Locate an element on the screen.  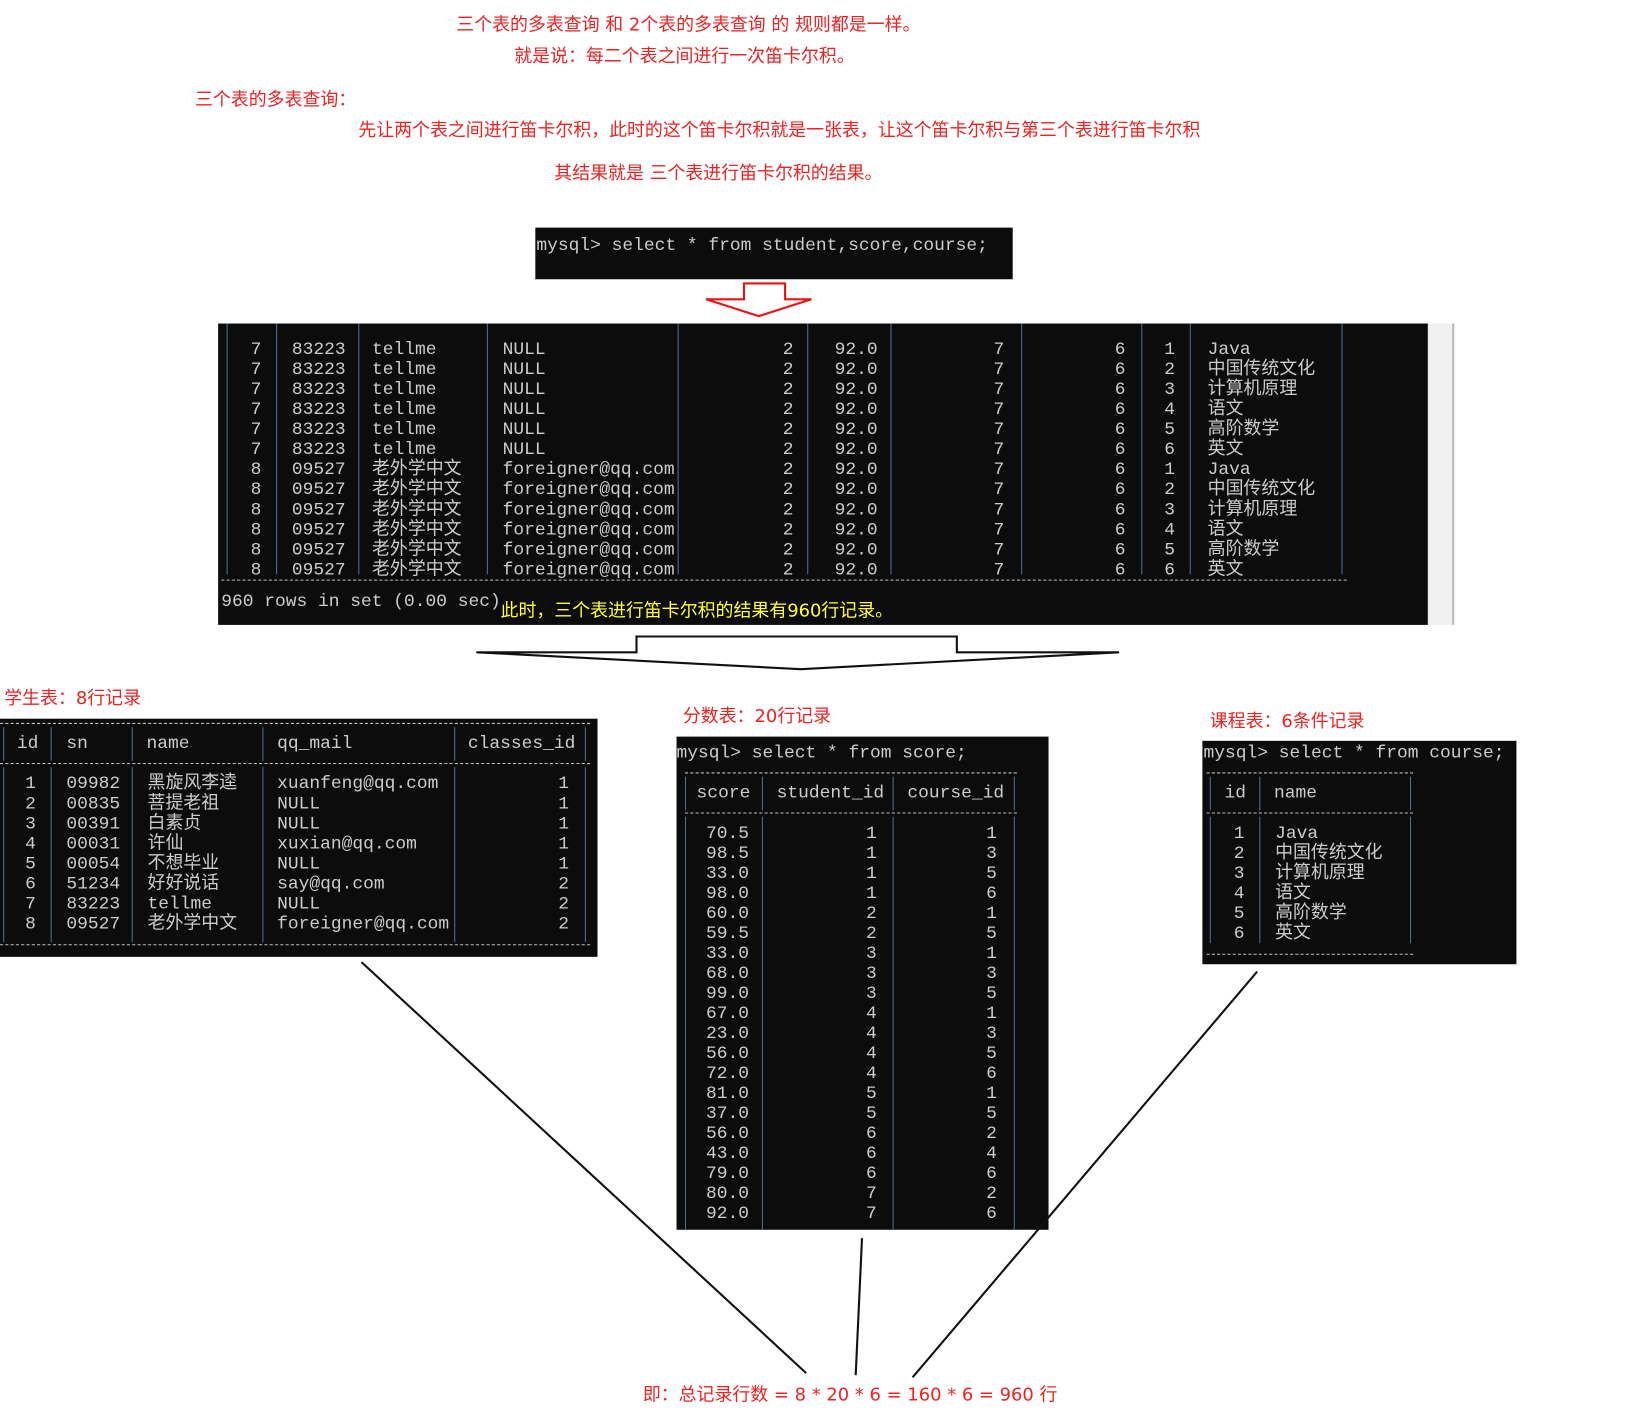
connector-course is located at coordinates (1084, 1174).